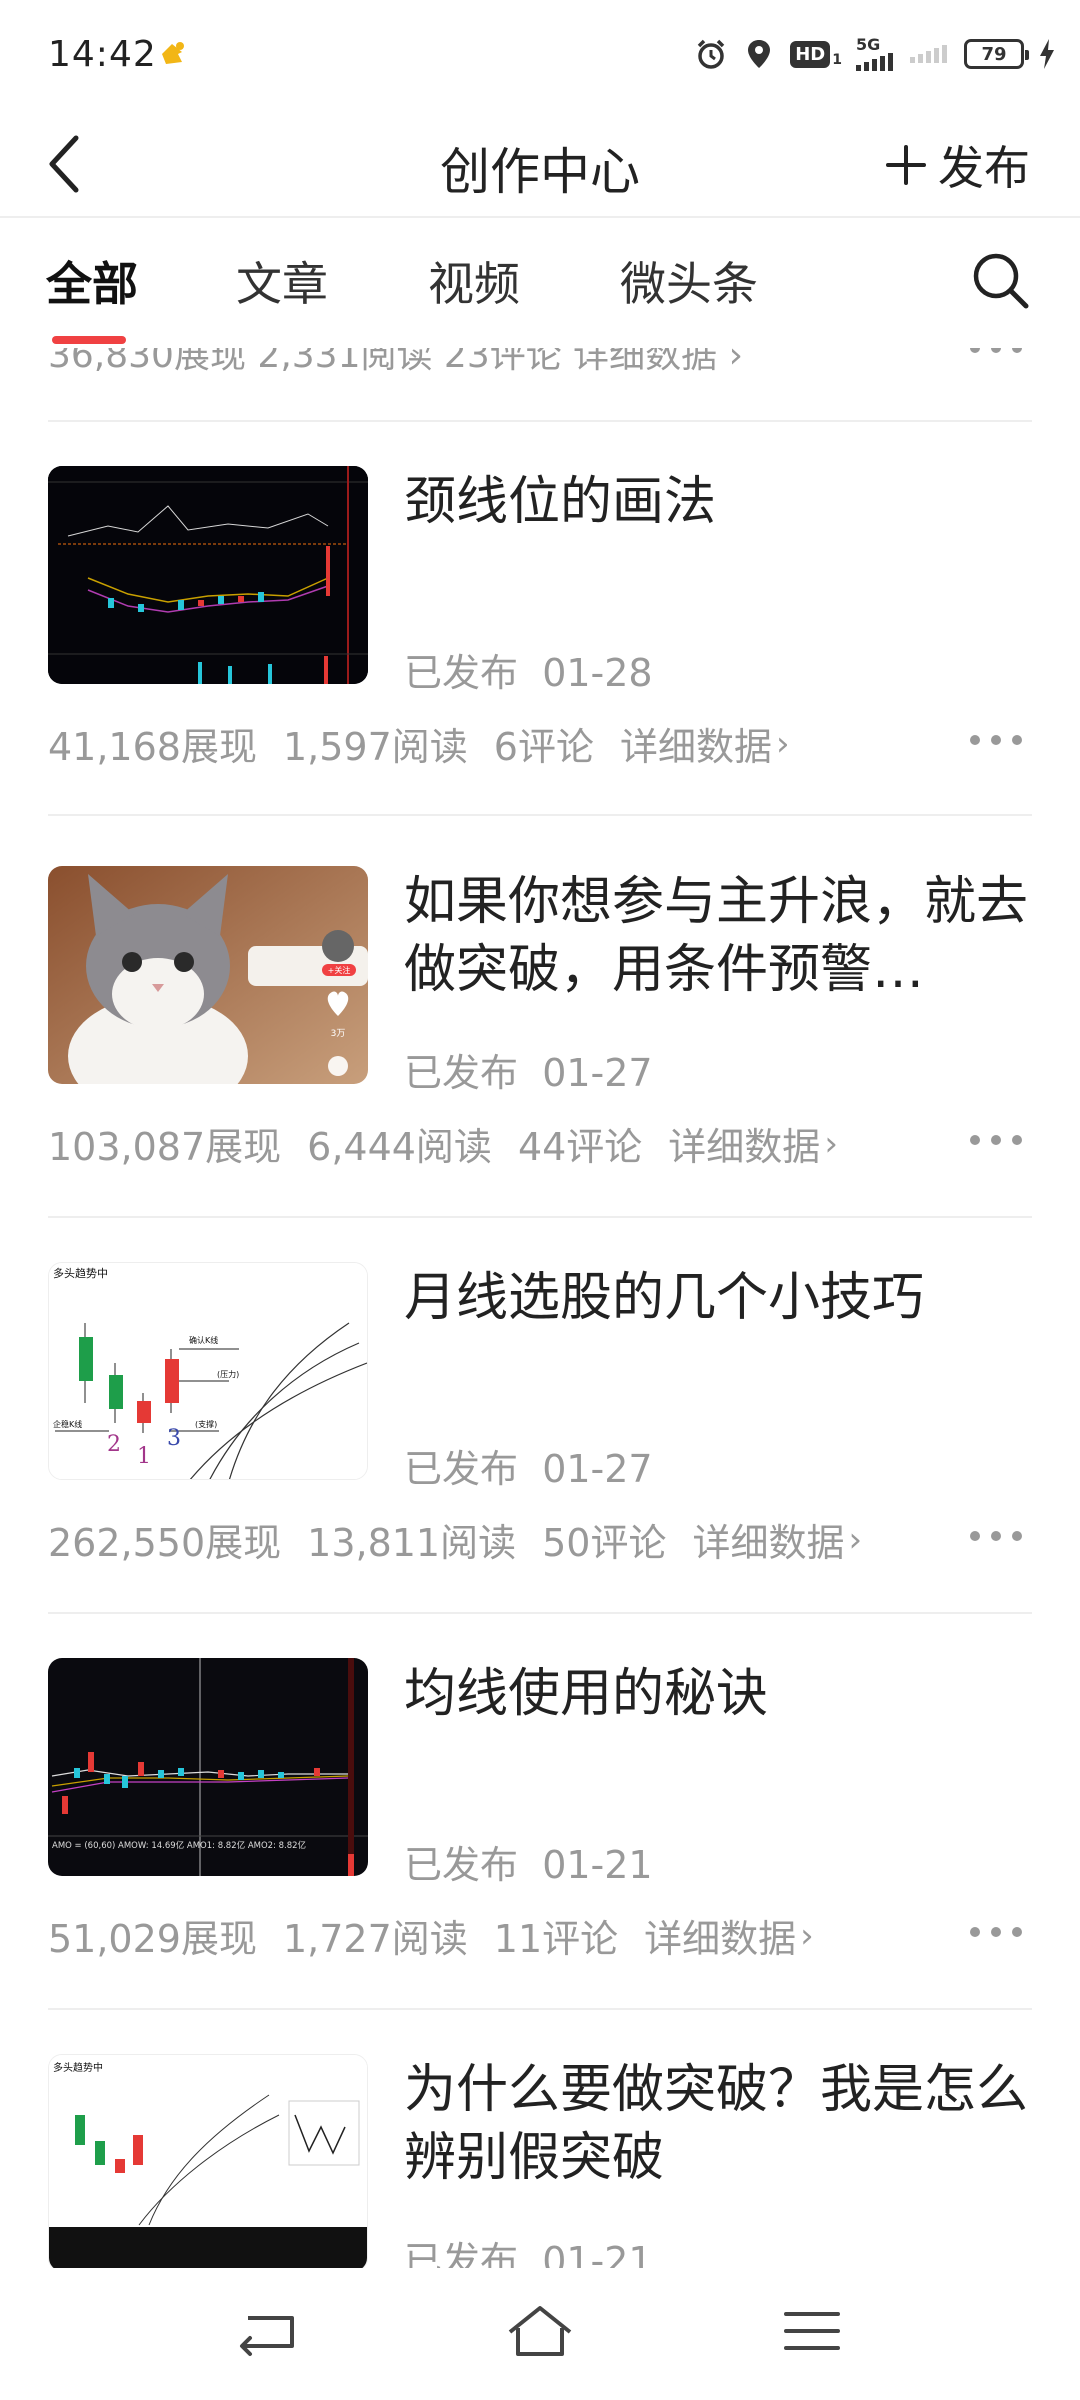 The height and width of the screenshot is (2400, 1080). I want to click on search-icon, so click(1000, 280).